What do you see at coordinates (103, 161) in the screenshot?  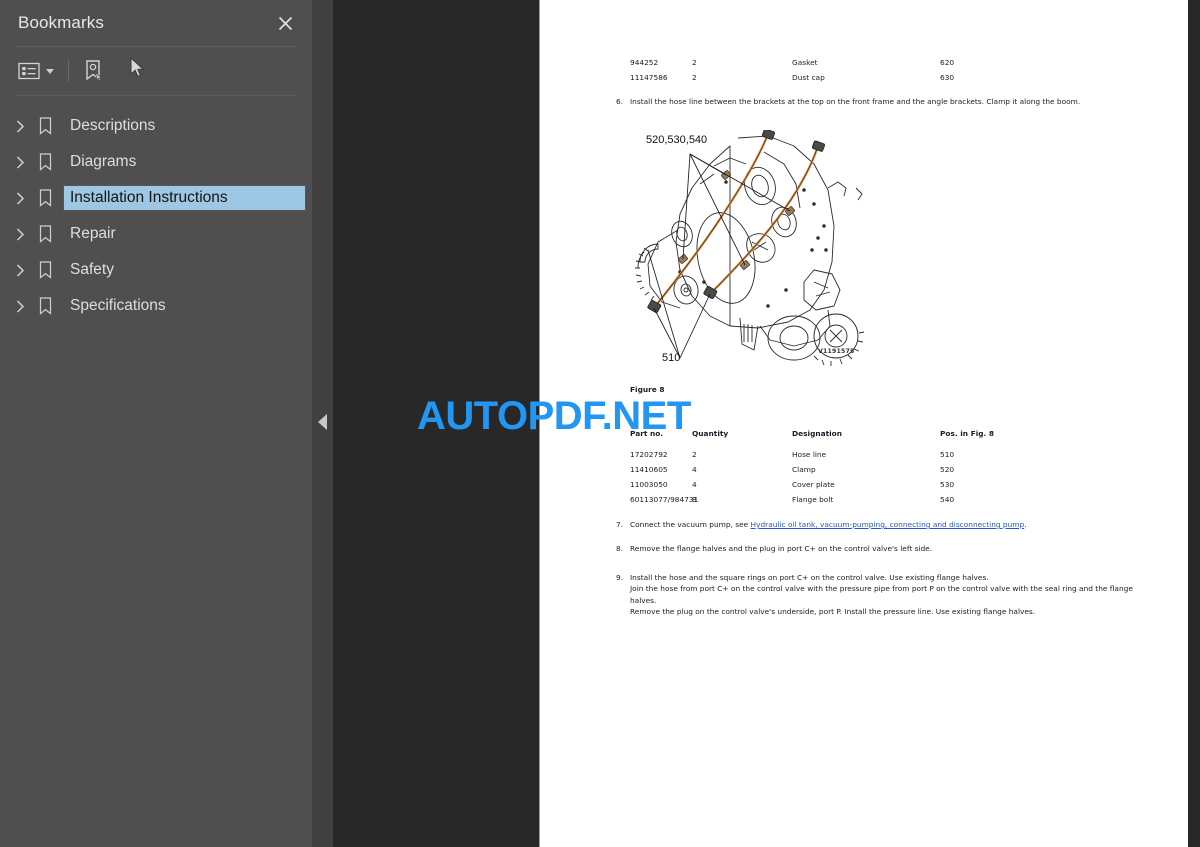 I see `sidebar-item-label: Diagrams` at bounding box center [103, 161].